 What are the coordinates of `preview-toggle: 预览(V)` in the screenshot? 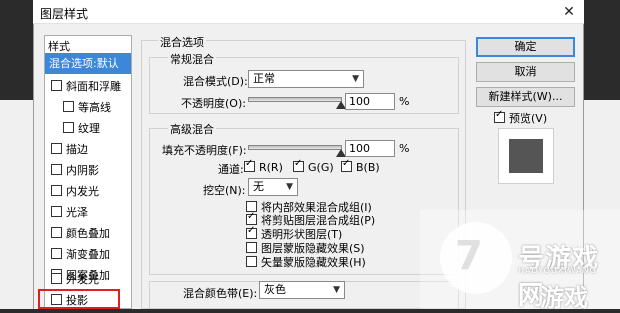 It's located at (521, 117).